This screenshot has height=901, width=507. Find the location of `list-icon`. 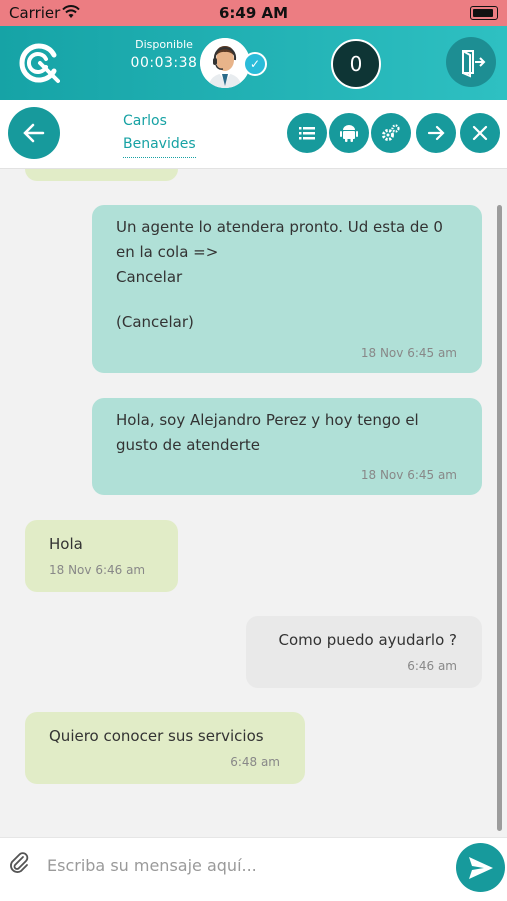

list-icon is located at coordinates (307, 133).